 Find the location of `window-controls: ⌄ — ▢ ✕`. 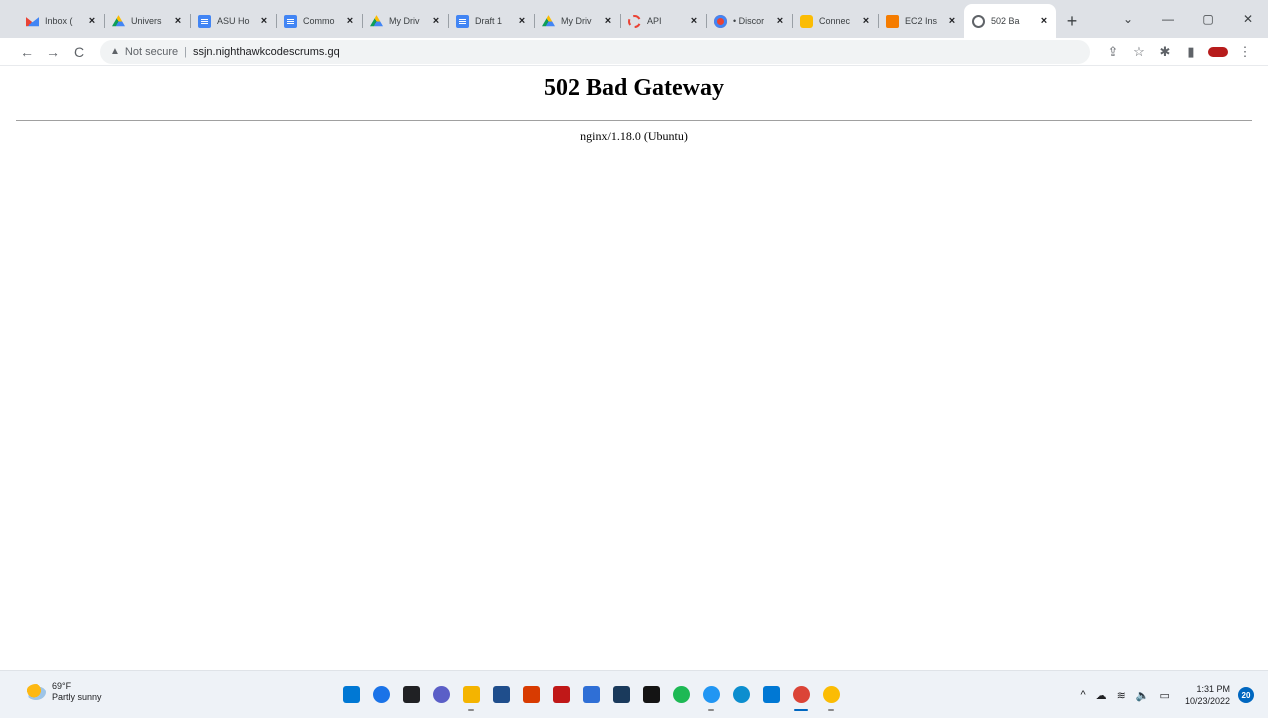

window-controls: ⌄ — ▢ ✕ is located at coordinates (1188, 19).